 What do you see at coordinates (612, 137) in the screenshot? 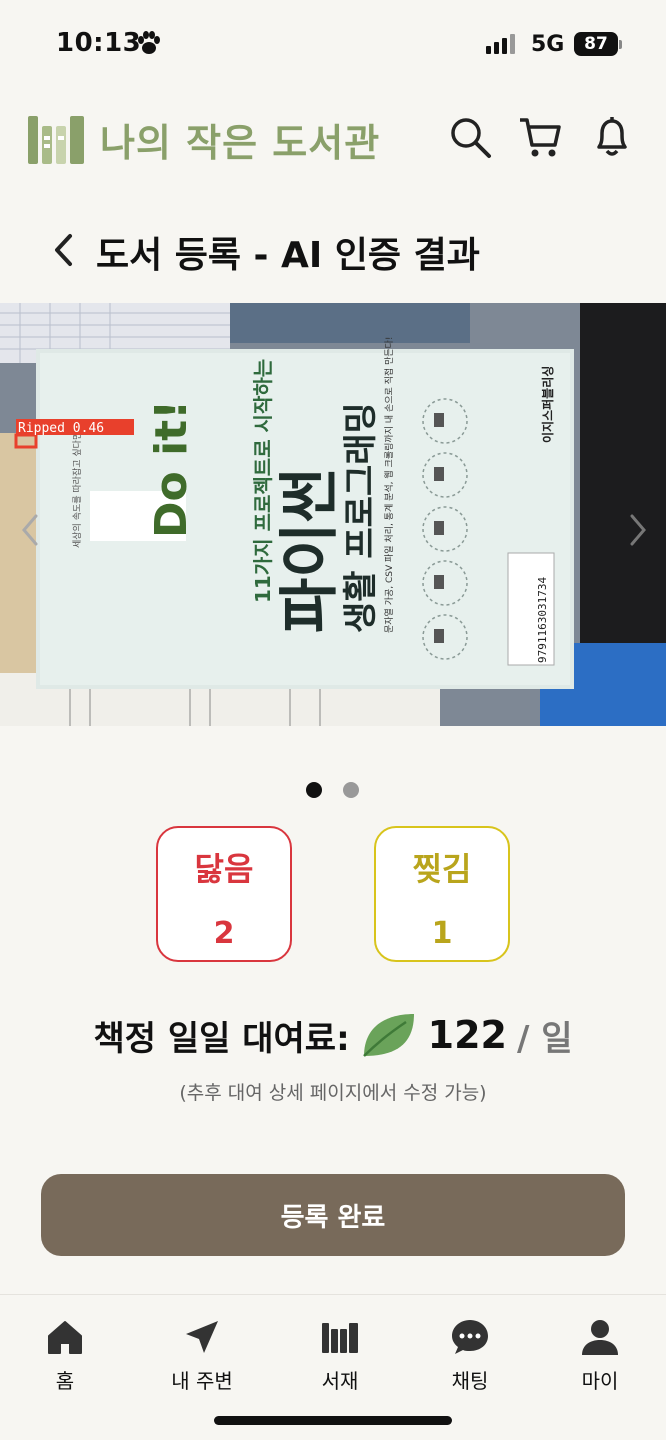
I see `bell-icon` at bounding box center [612, 137].